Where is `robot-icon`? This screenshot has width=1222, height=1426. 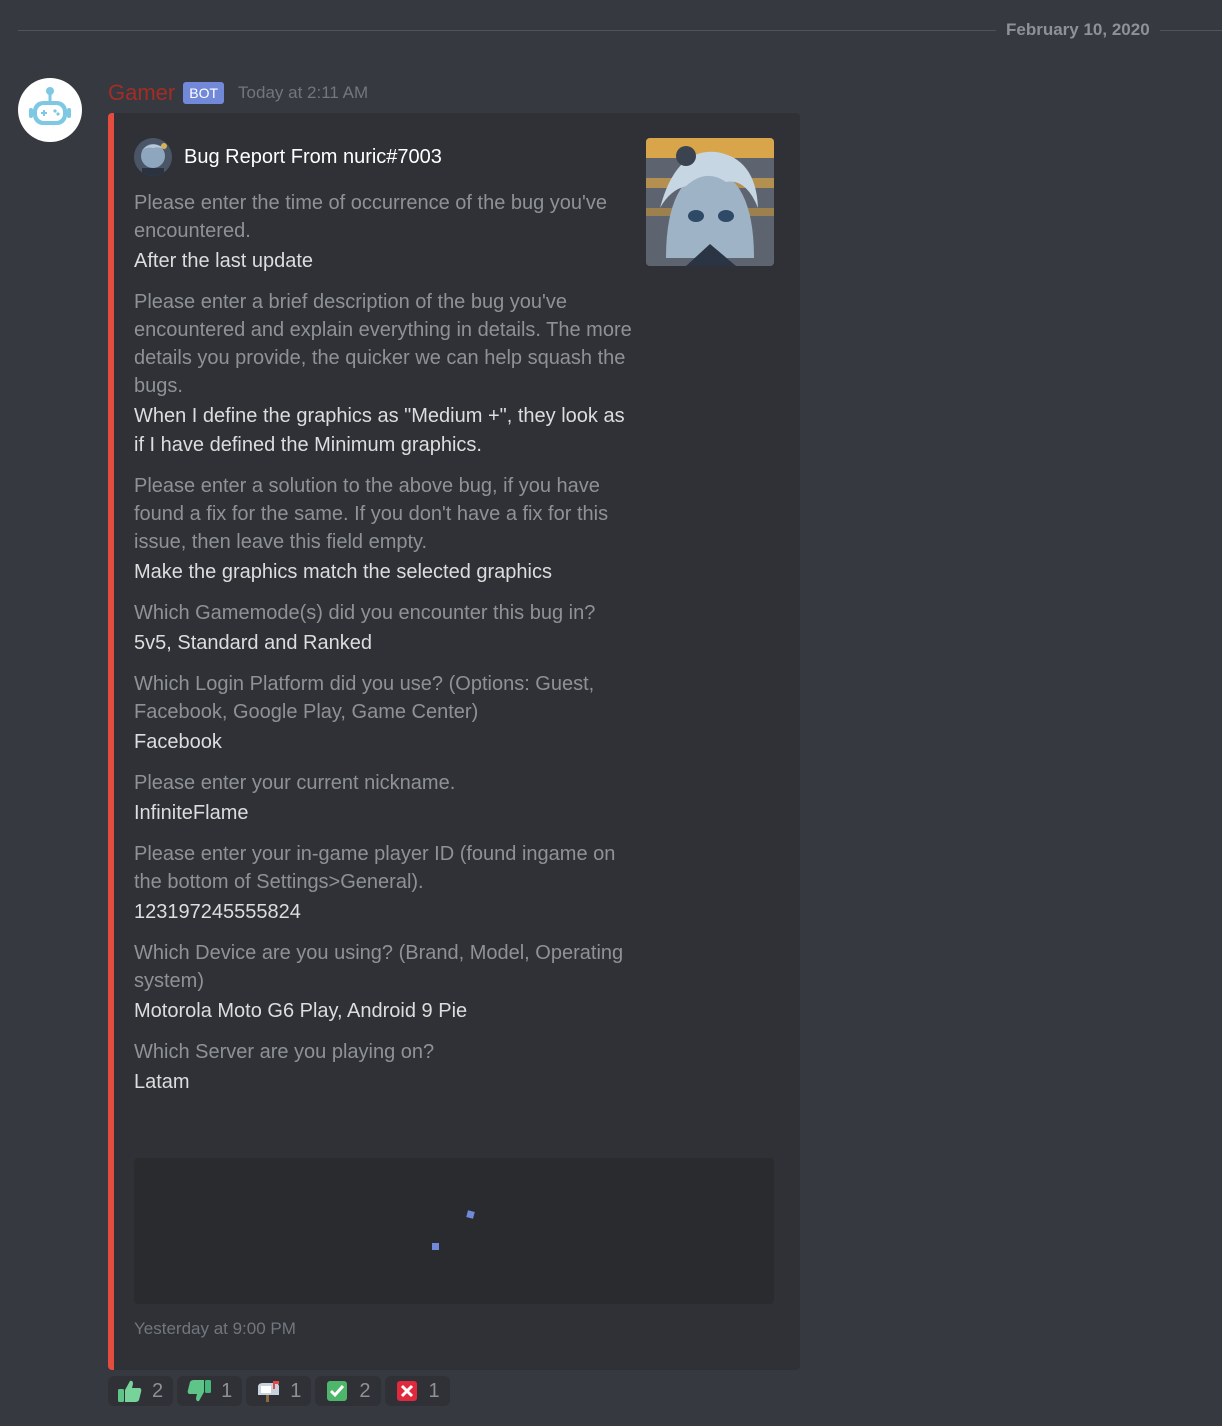
robot-icon is located at coordinates (50, 110).